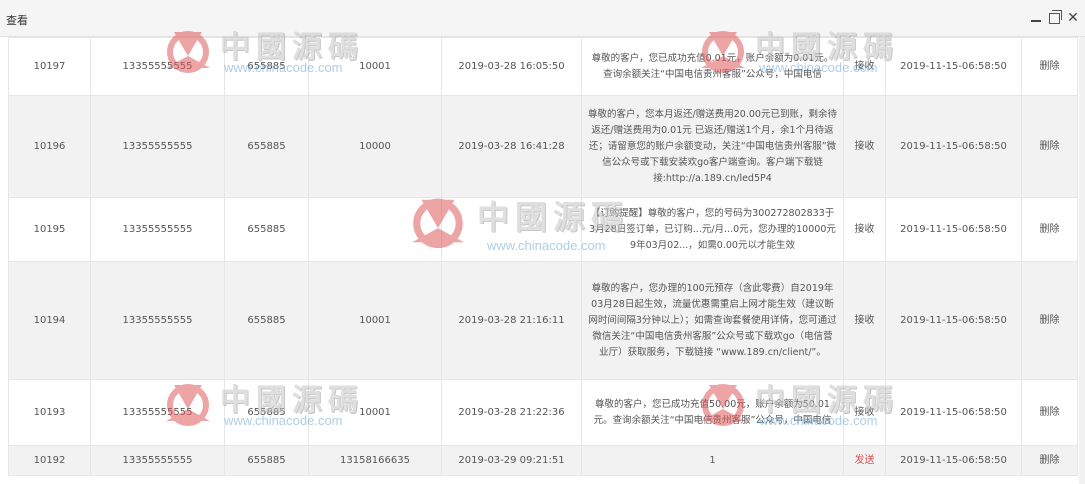 This screenshot has width=1085, height=484. I want to click on cell-message: 1, so click(712, 460).